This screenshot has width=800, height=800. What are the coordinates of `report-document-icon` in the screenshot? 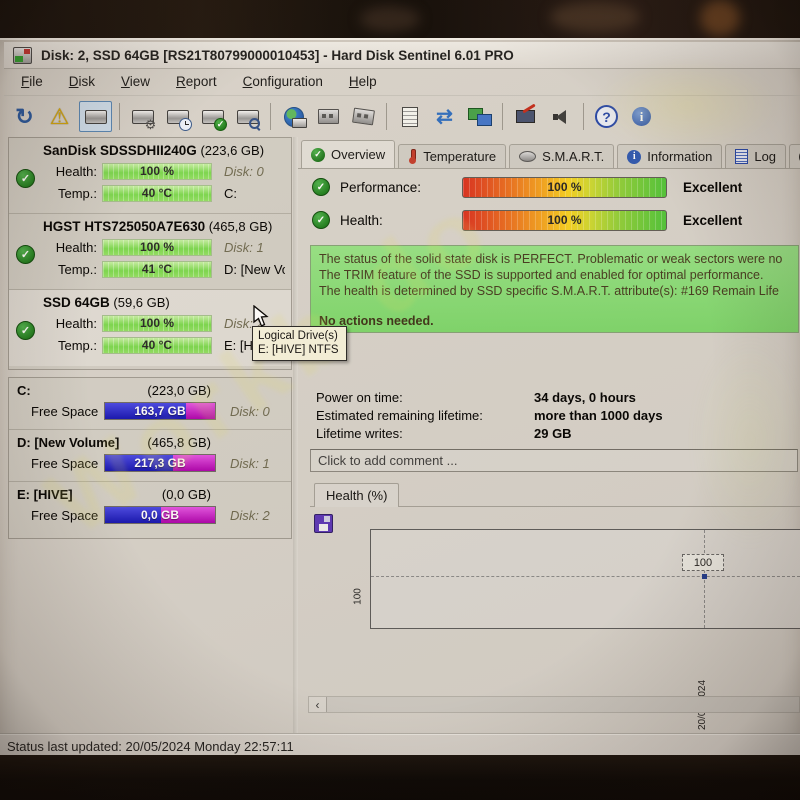 It's located at (409, 116).